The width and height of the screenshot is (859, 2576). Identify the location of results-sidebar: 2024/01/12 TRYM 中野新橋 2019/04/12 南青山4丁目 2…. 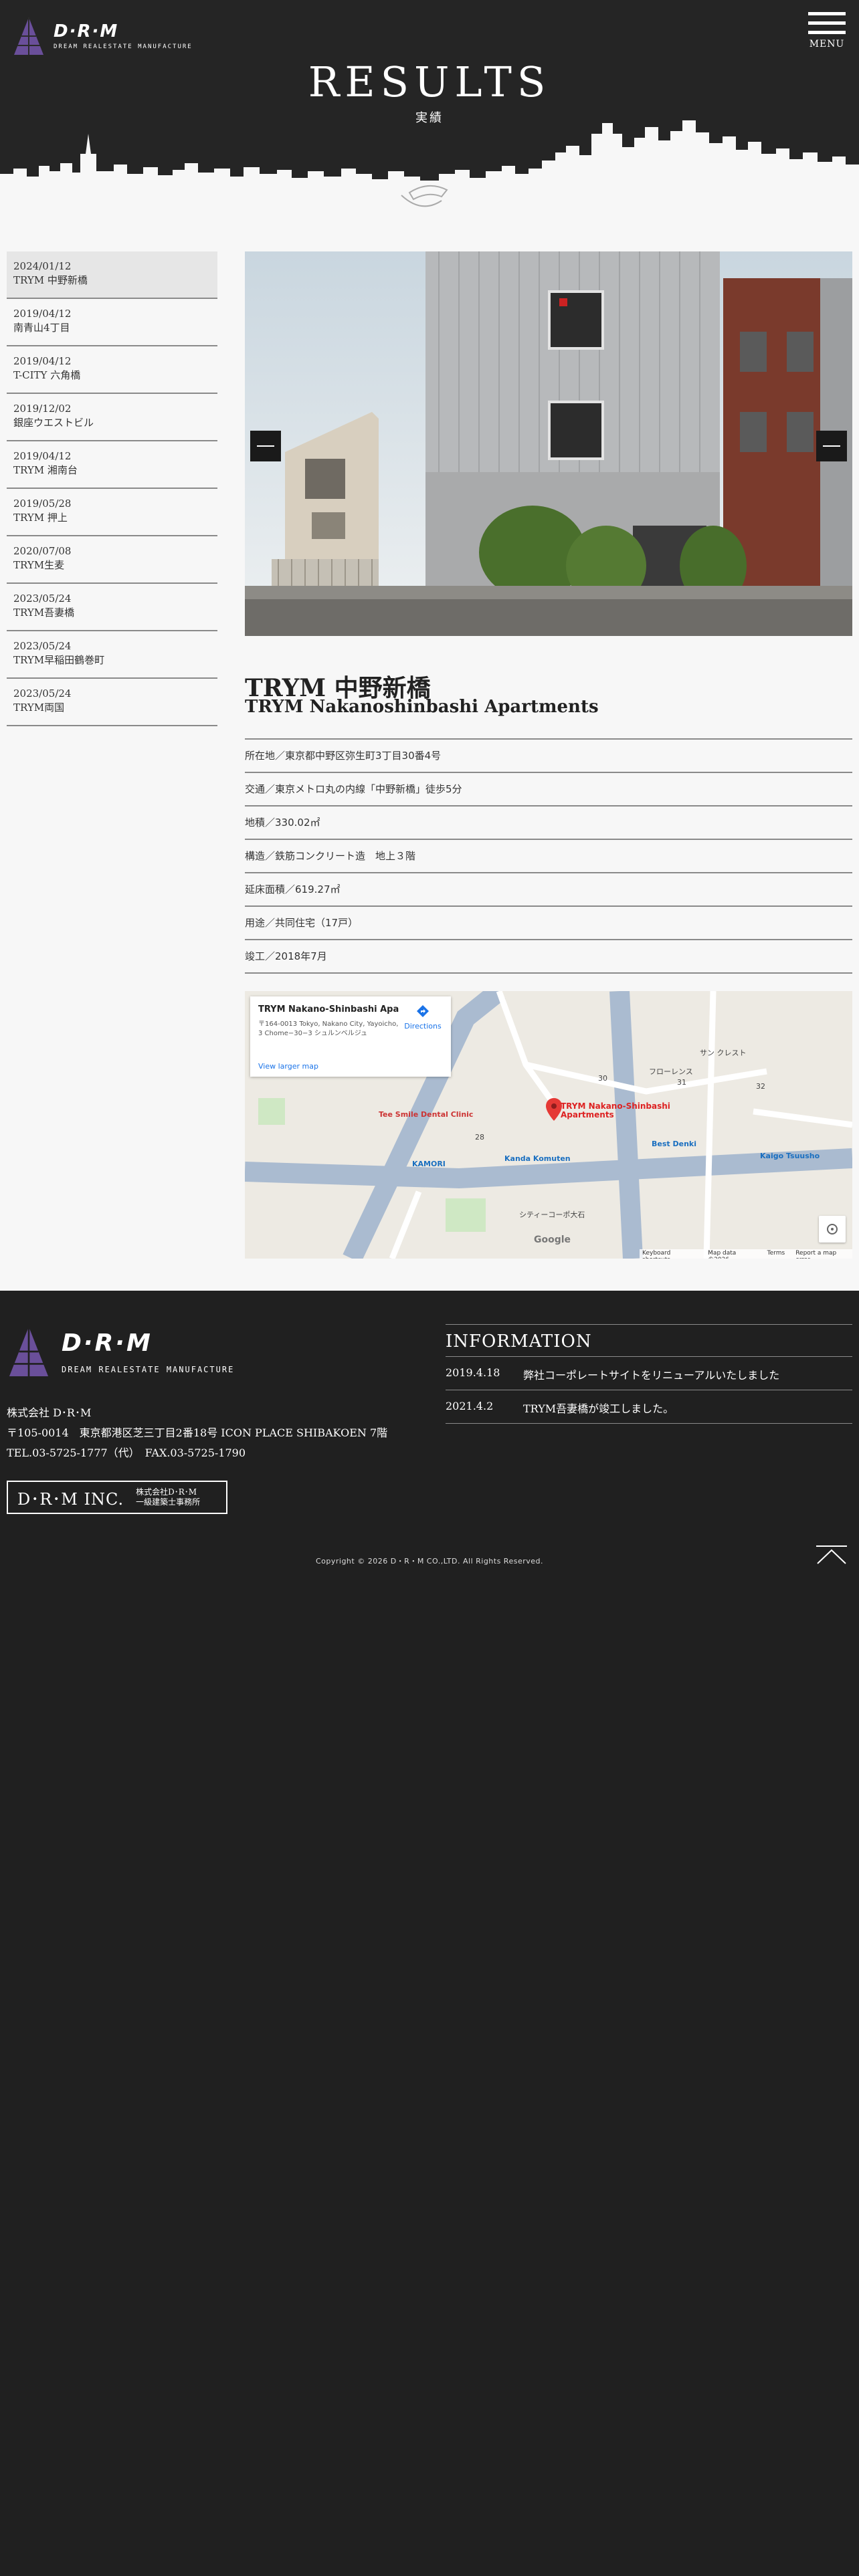
(112, 488).